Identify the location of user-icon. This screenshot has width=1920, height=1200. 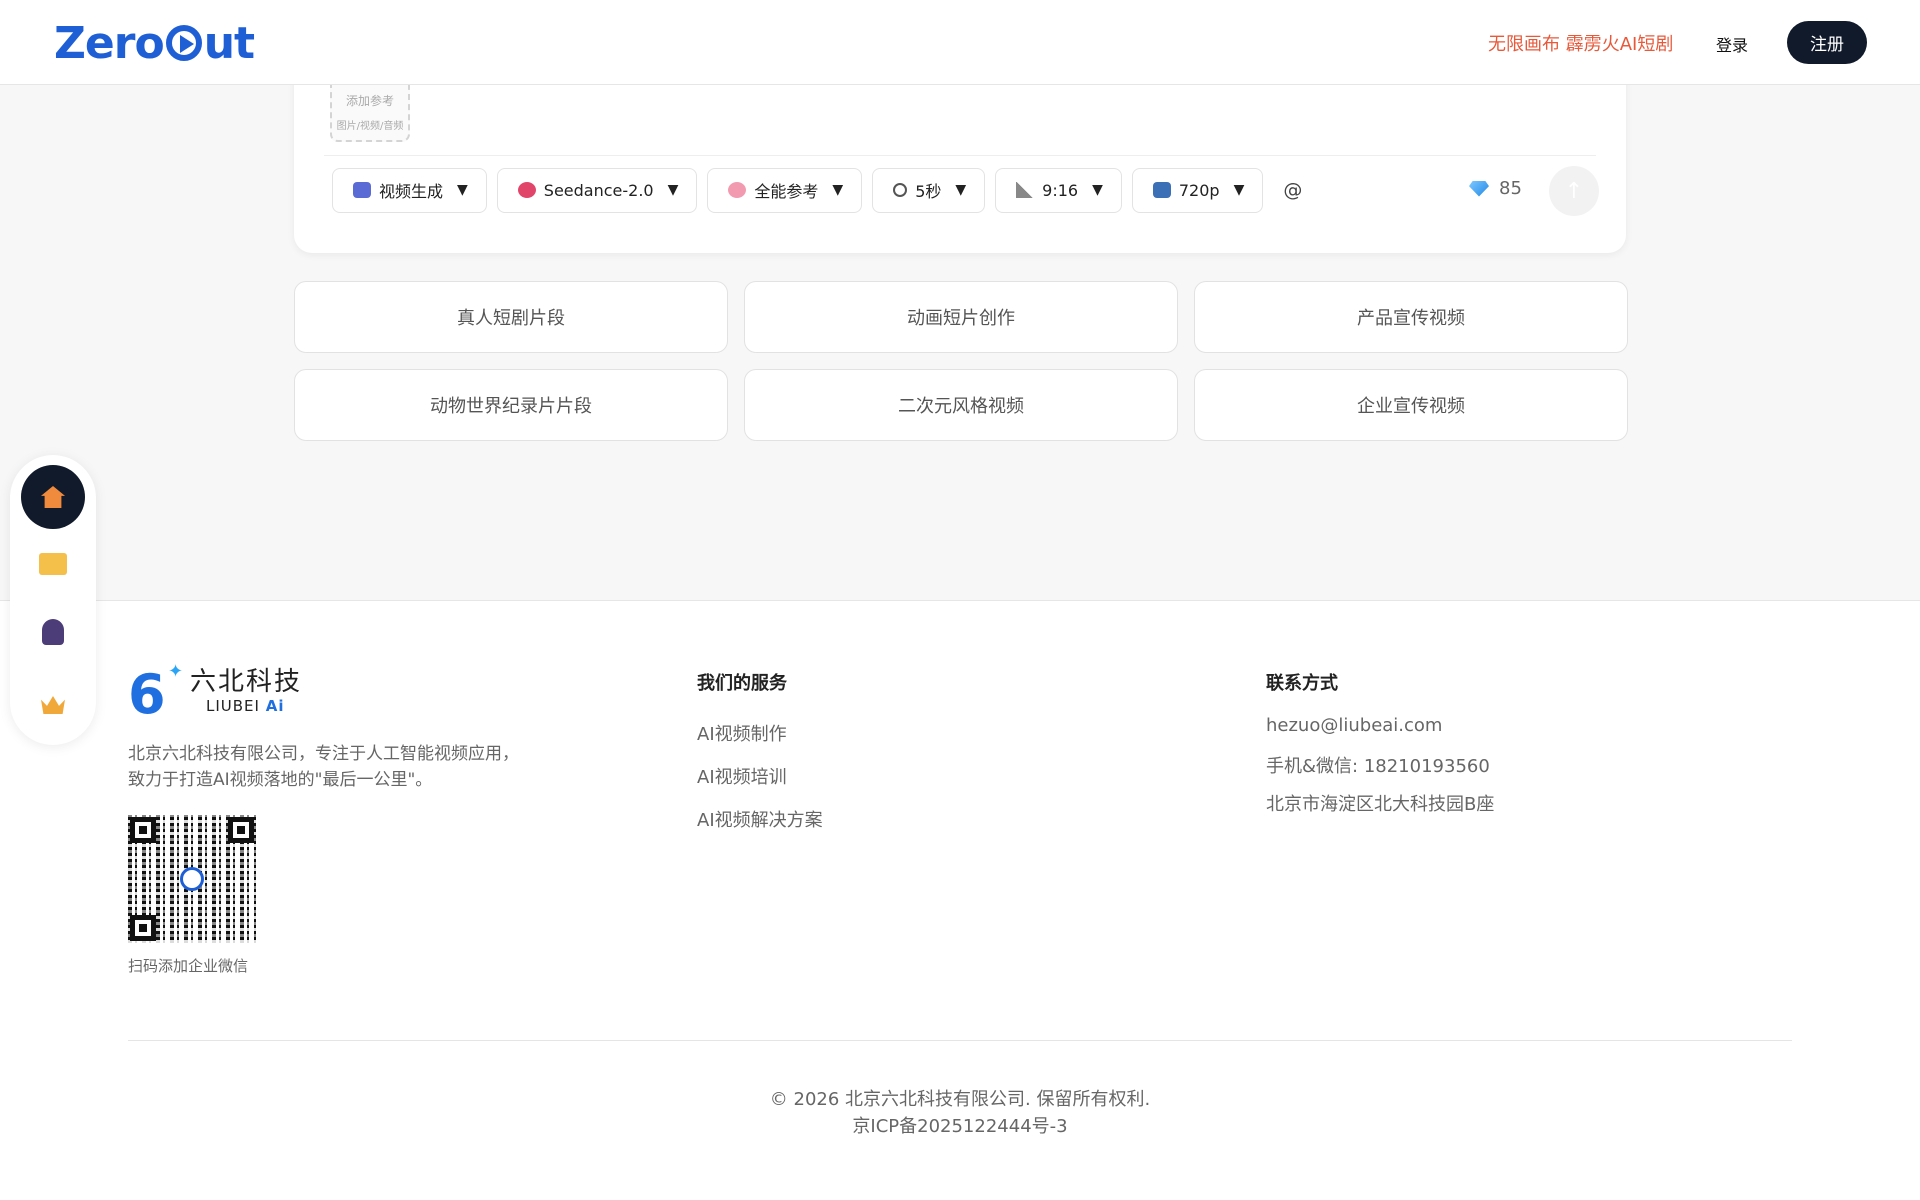
(53, 632).